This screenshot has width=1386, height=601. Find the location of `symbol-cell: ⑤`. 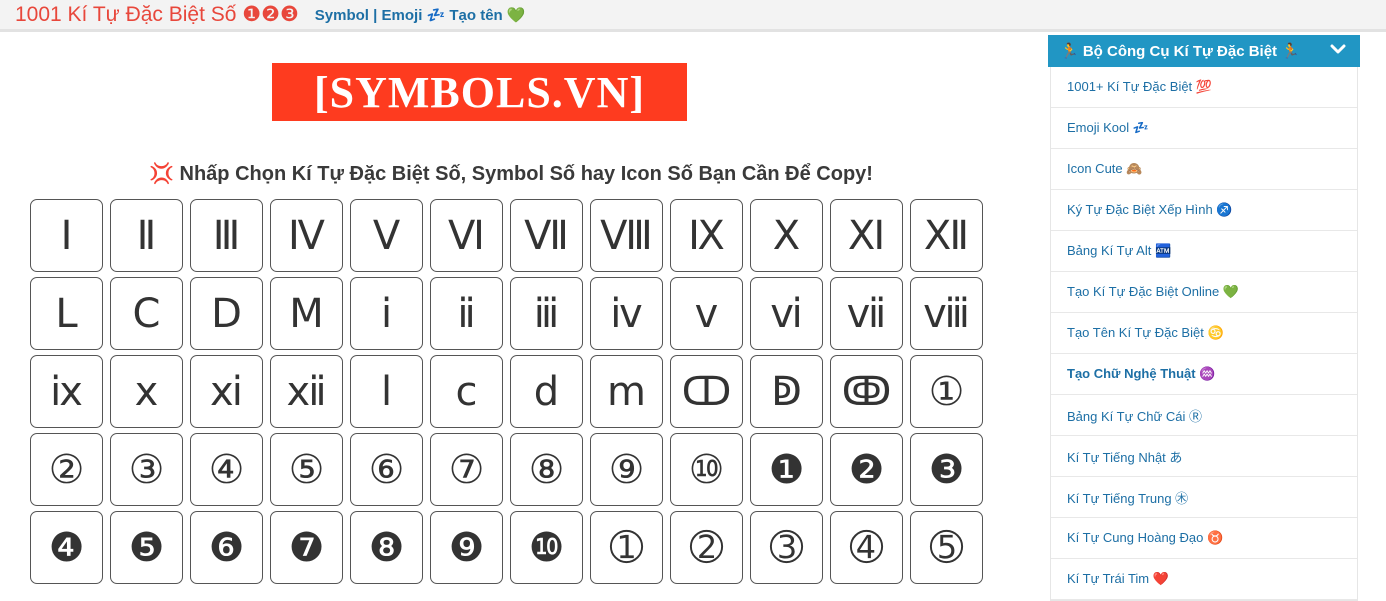

symbol-cell: ⑤ is located at coordinates (306, 469).